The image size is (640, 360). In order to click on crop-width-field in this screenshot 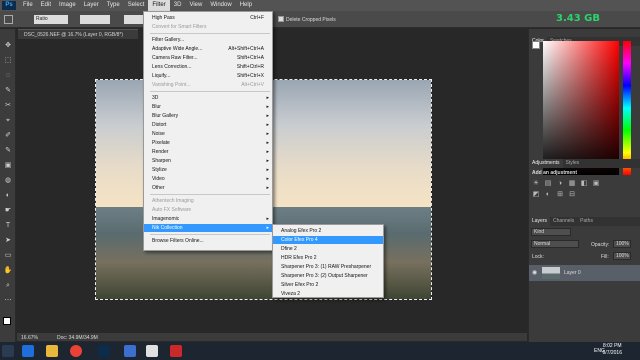, I will do `click(95, 19)`.